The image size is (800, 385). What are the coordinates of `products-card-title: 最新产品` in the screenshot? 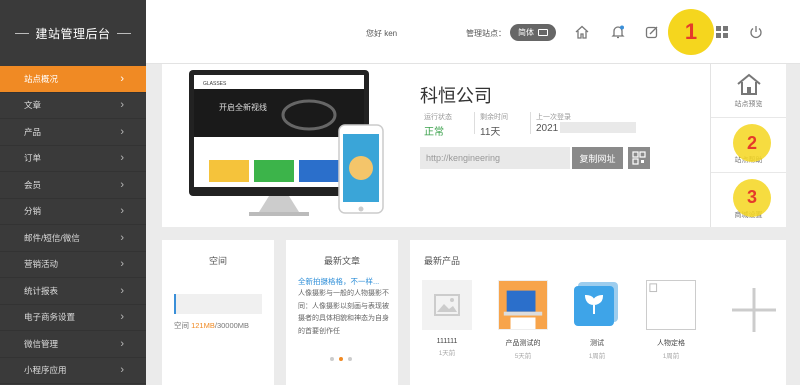 It's located at (442, 261).